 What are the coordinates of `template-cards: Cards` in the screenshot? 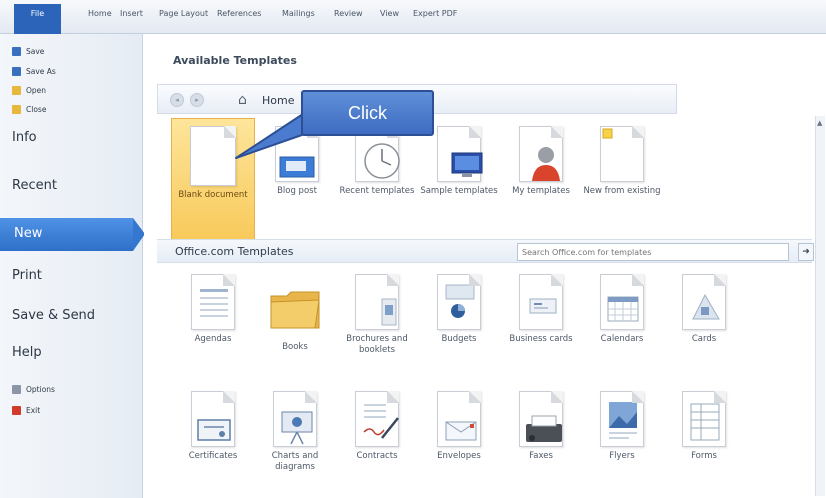 It's located at (704, 309).